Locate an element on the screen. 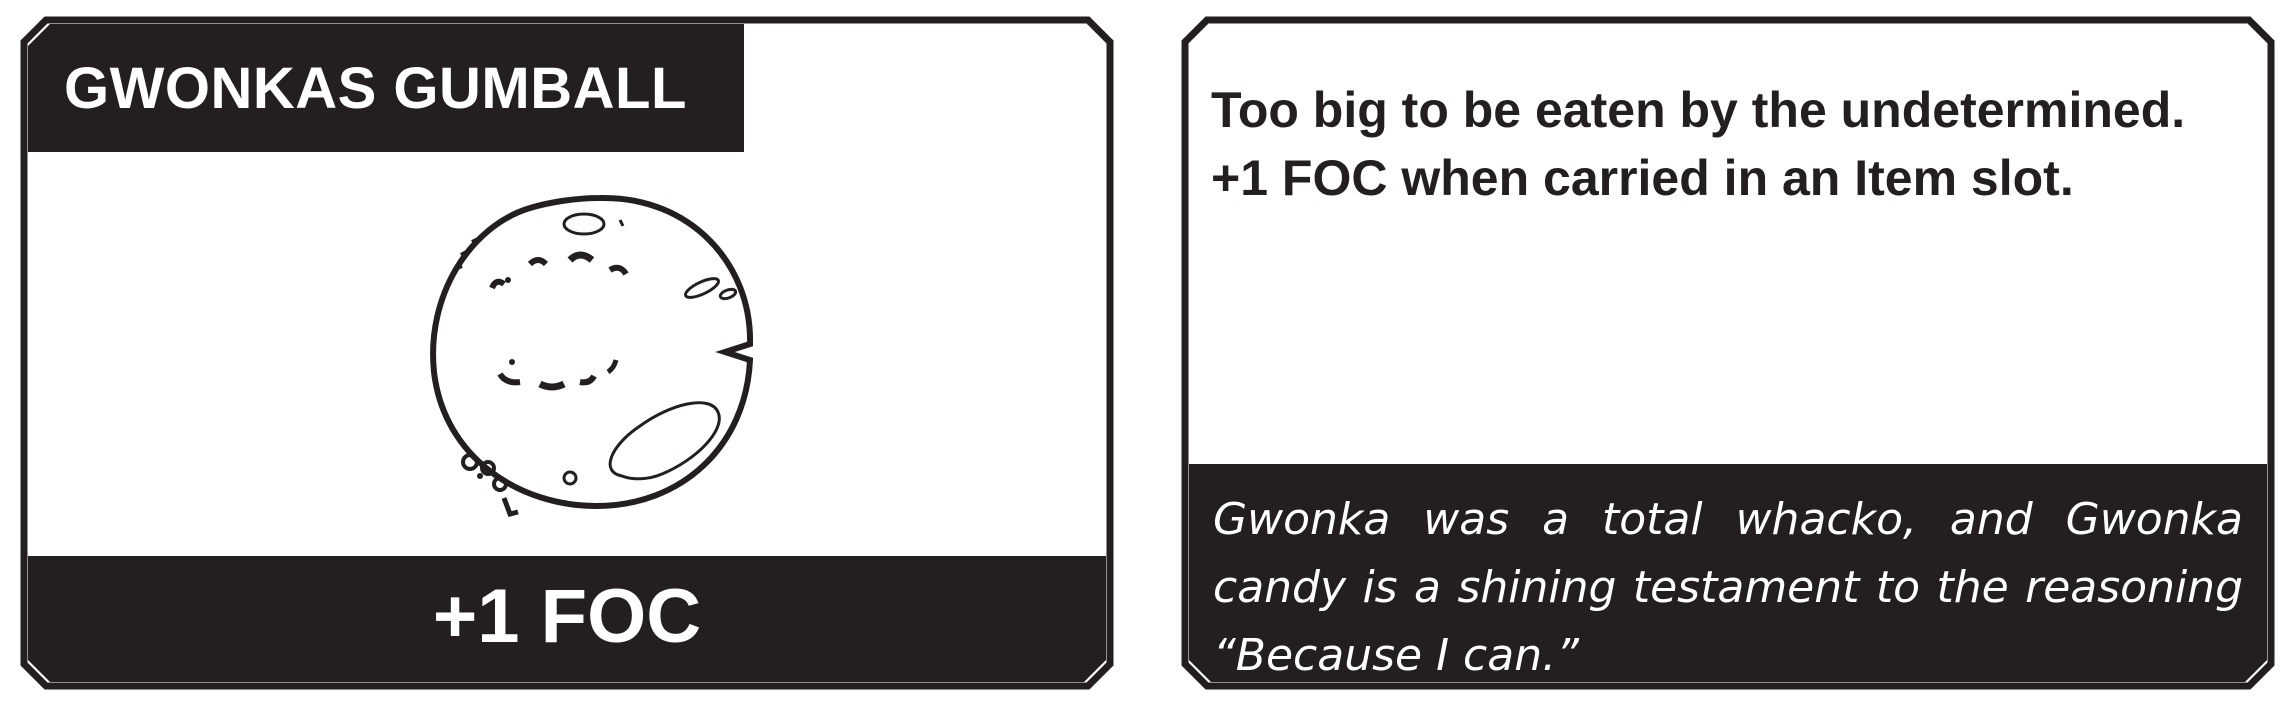 Image resolution: width=2284 pixels, height=707 pixels. card-title-bar: GWONKAS GUMBALL is located at coordinates (386, 88).